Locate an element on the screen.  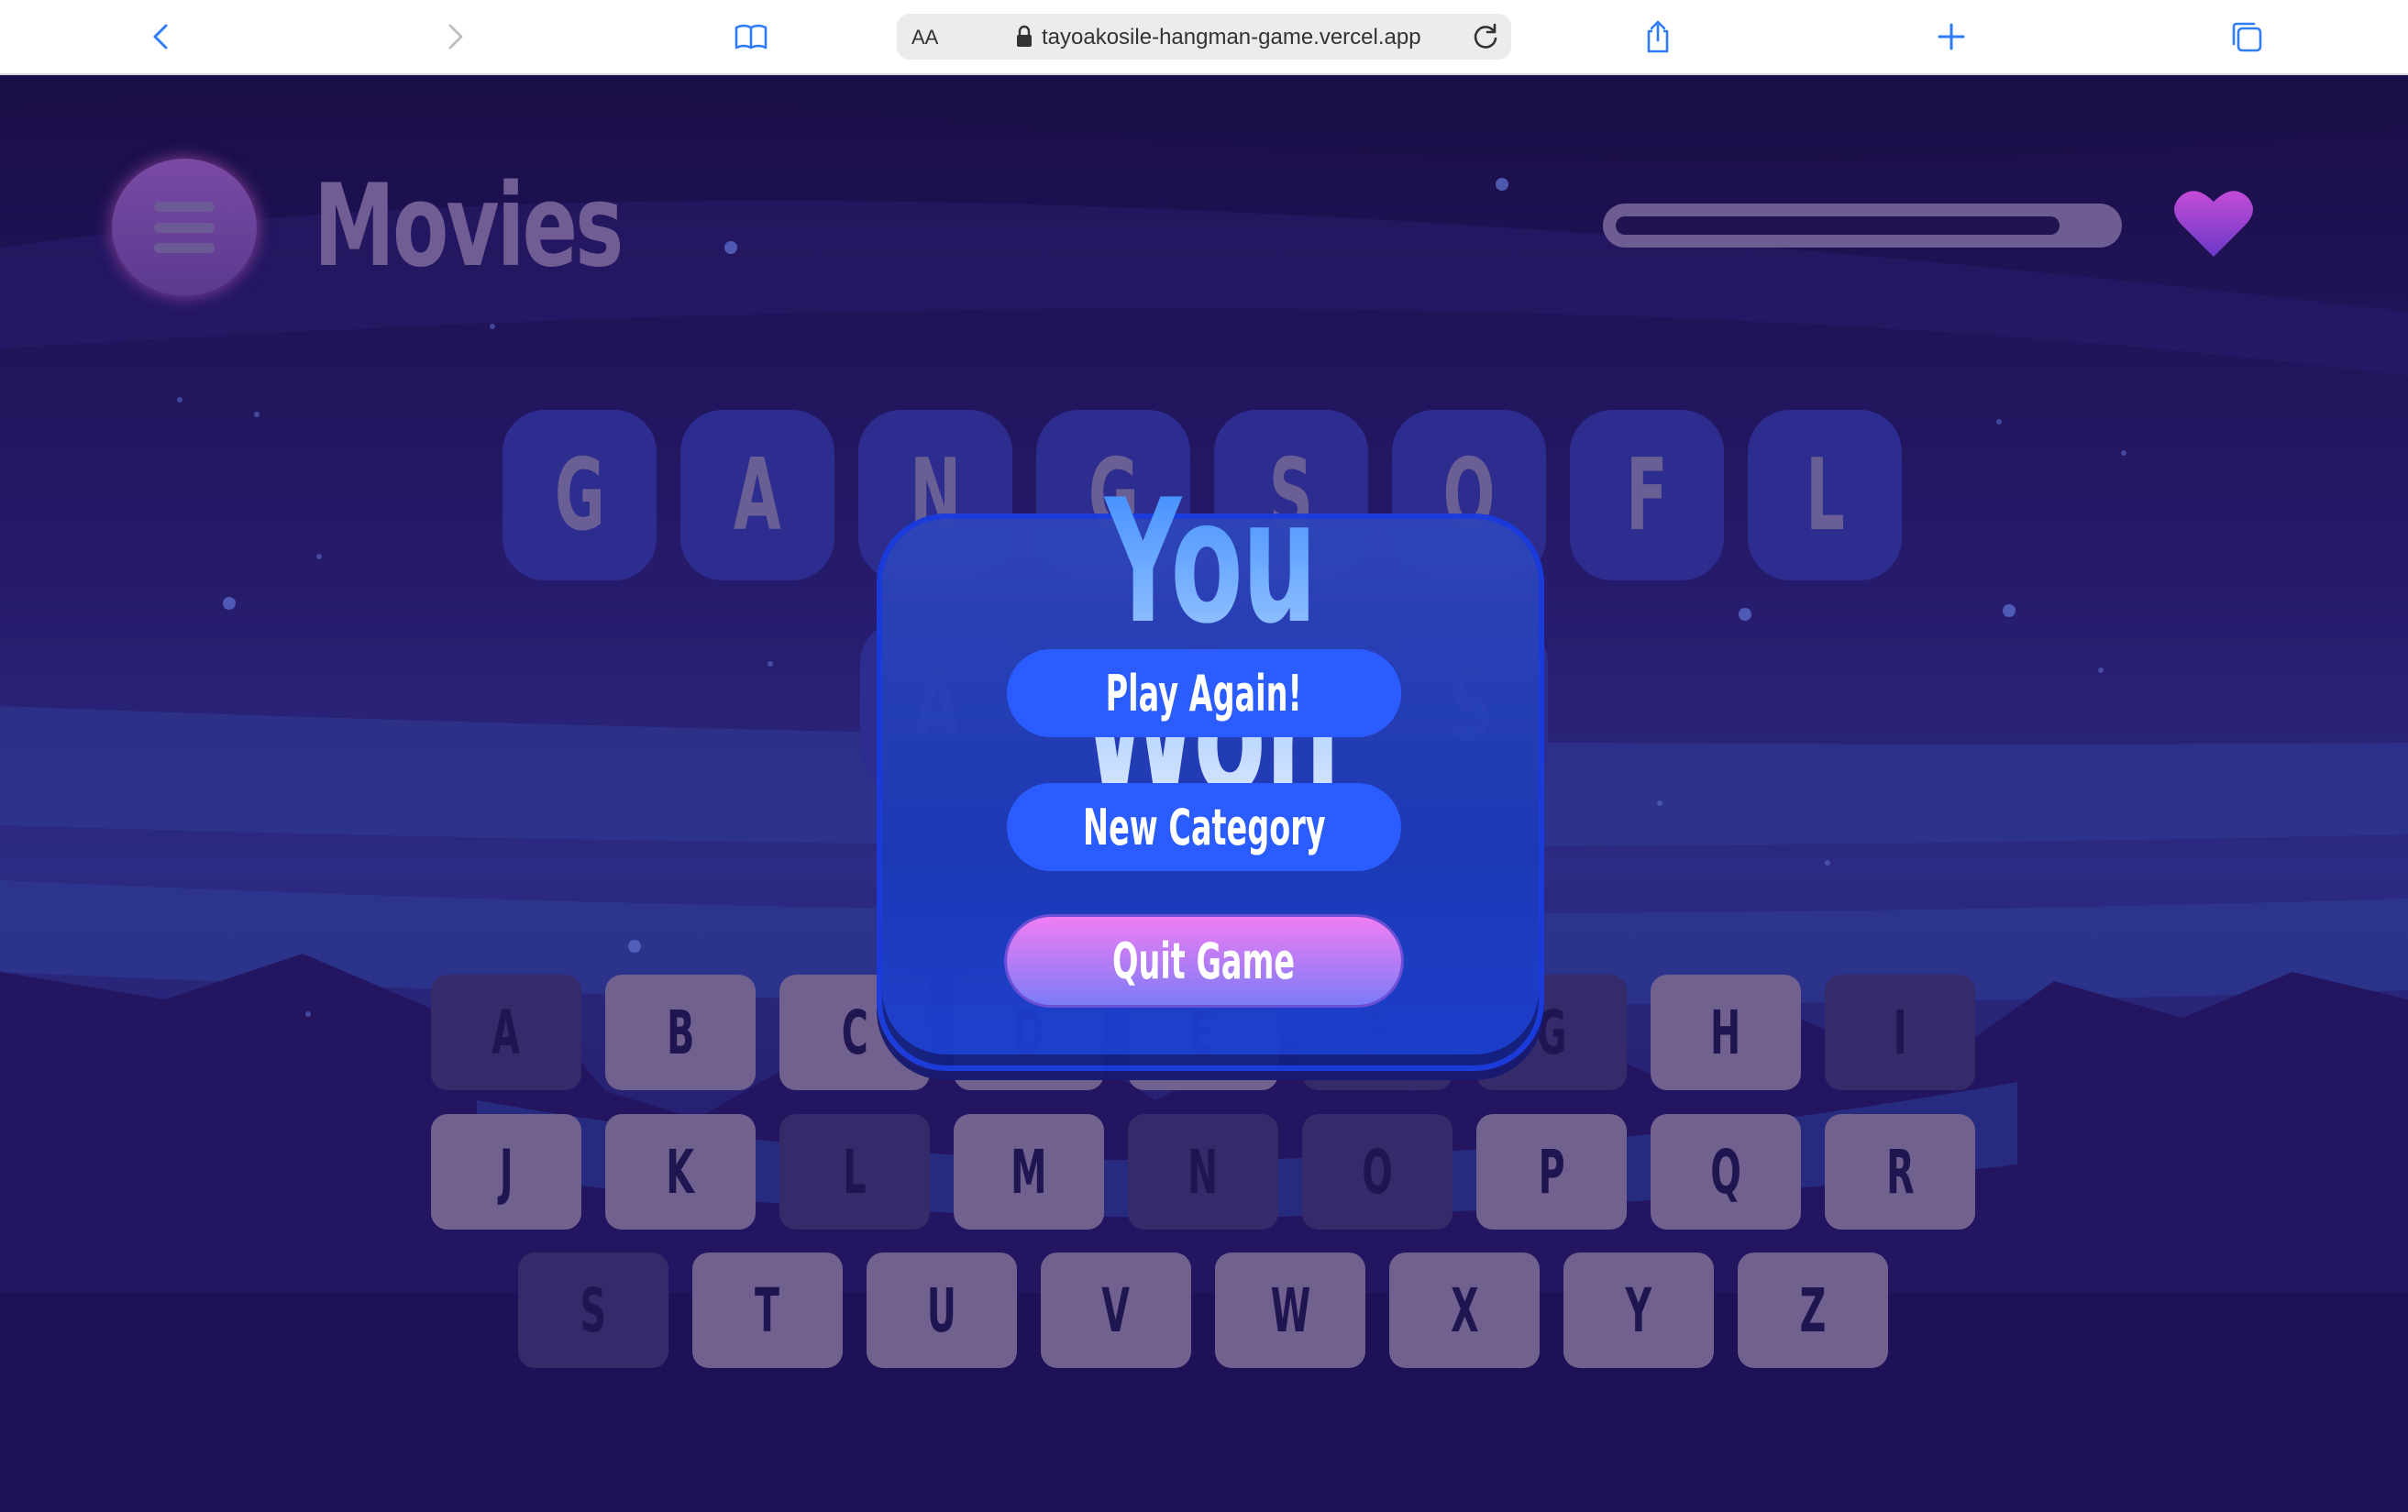
key-label: N is located at coordinates (1203, 1172).